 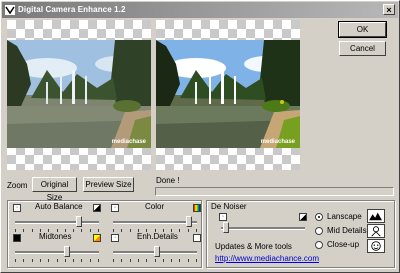 What do you see at coordinates (343, 244) in the screenshot?
I see `radio-close-up-label: Close-up` at bounding box center [343, 244].